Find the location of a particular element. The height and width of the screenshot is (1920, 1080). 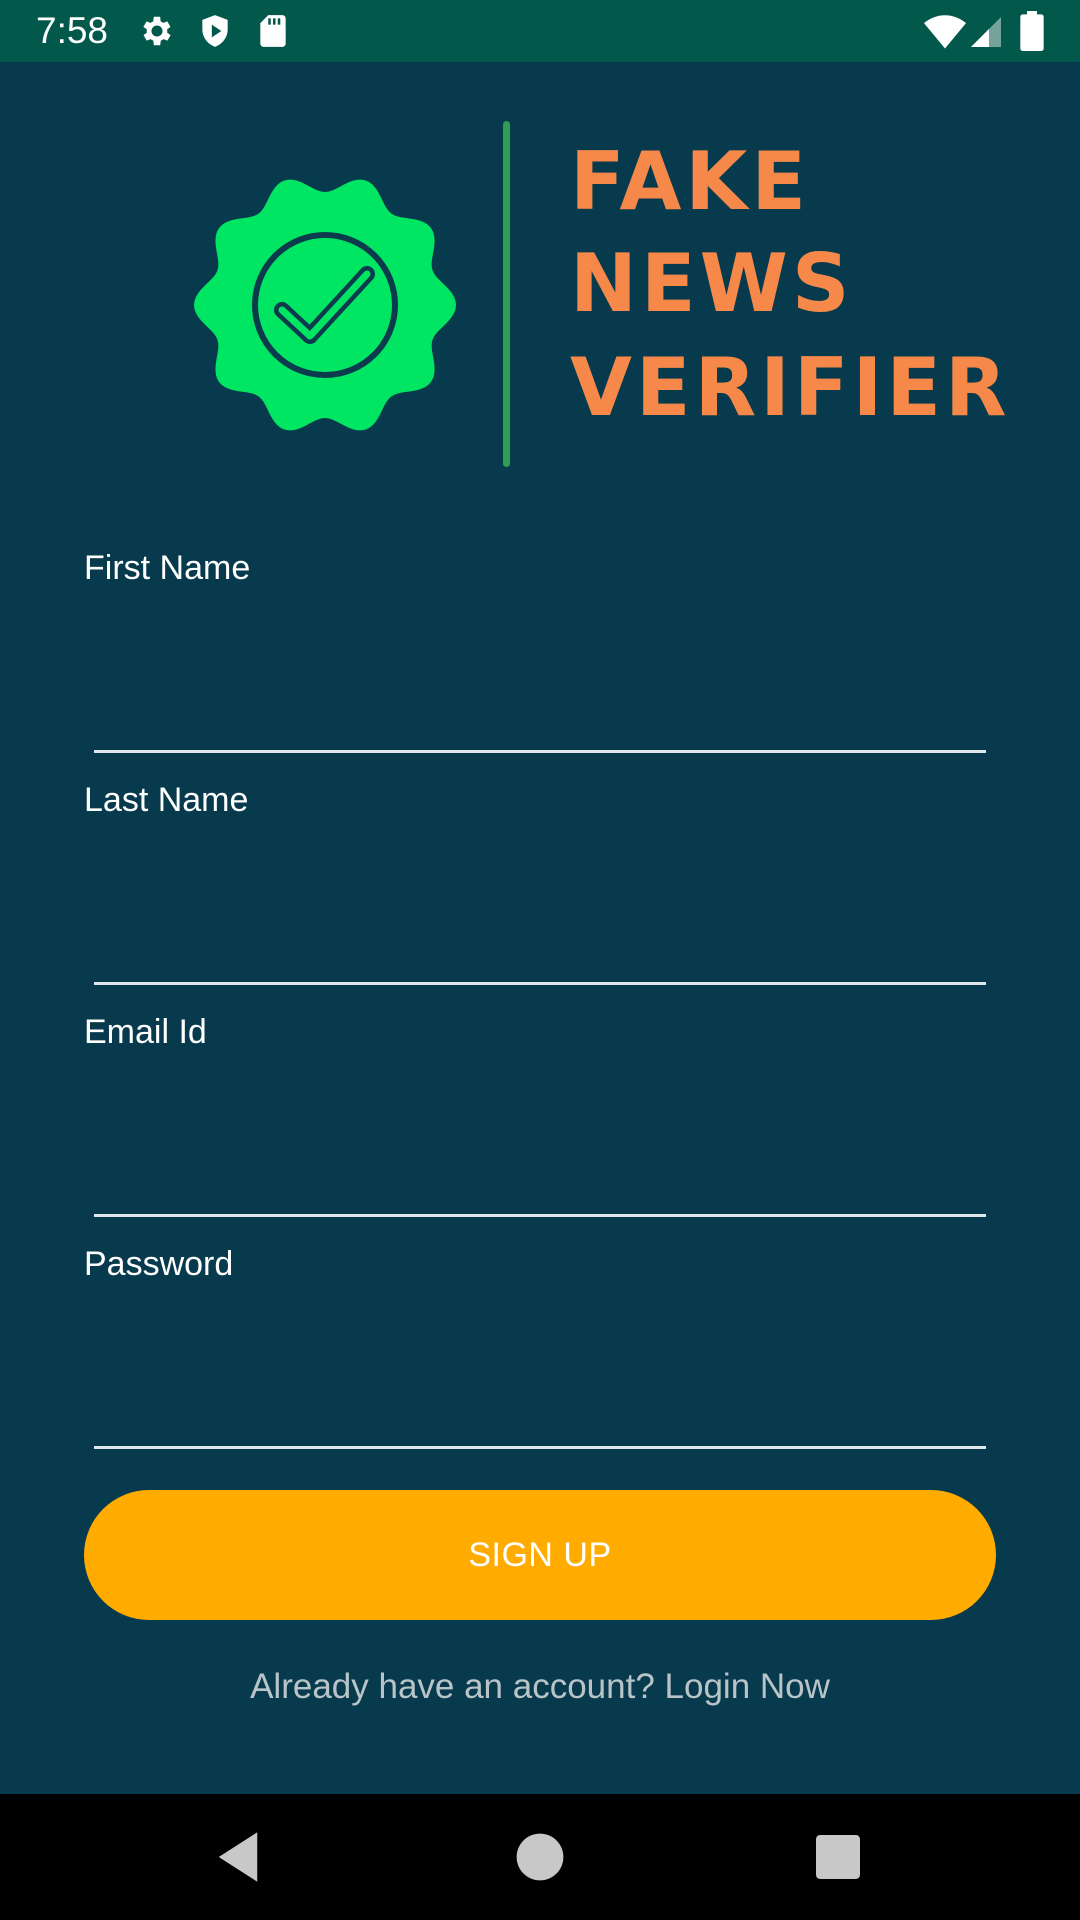

last-name-field is located at coordinates (540, 954).